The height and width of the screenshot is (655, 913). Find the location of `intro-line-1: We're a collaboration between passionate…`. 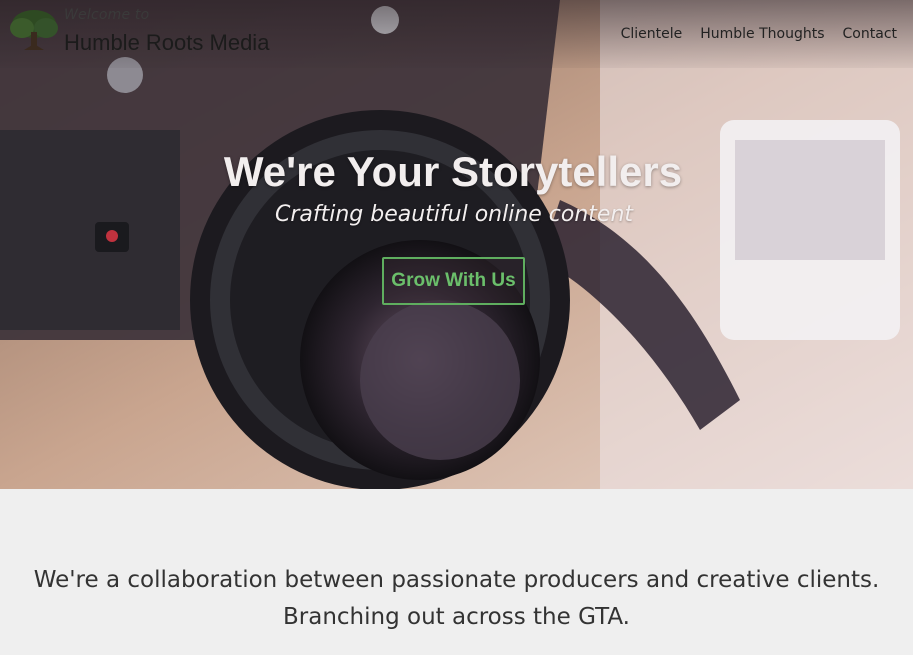

intro-line-1: We're a collaboration between passionate… is located at coordinates (456, 580).